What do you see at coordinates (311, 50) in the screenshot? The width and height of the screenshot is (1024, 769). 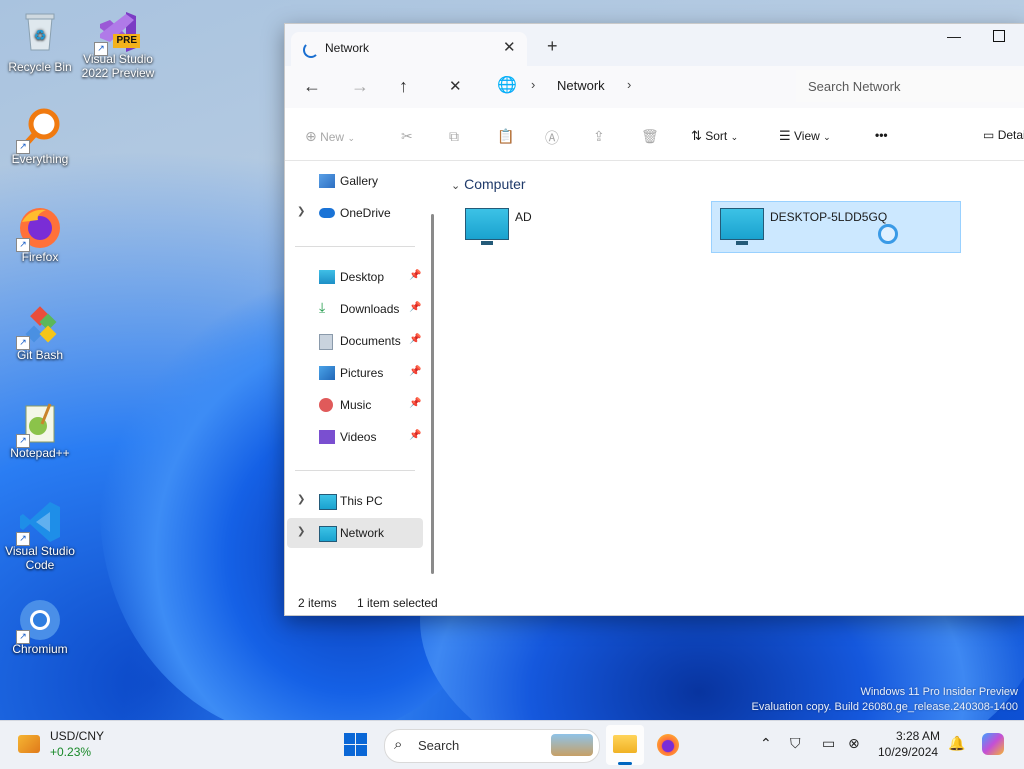 I see `loading-spinner-icon` at bounding box center [311, 50].